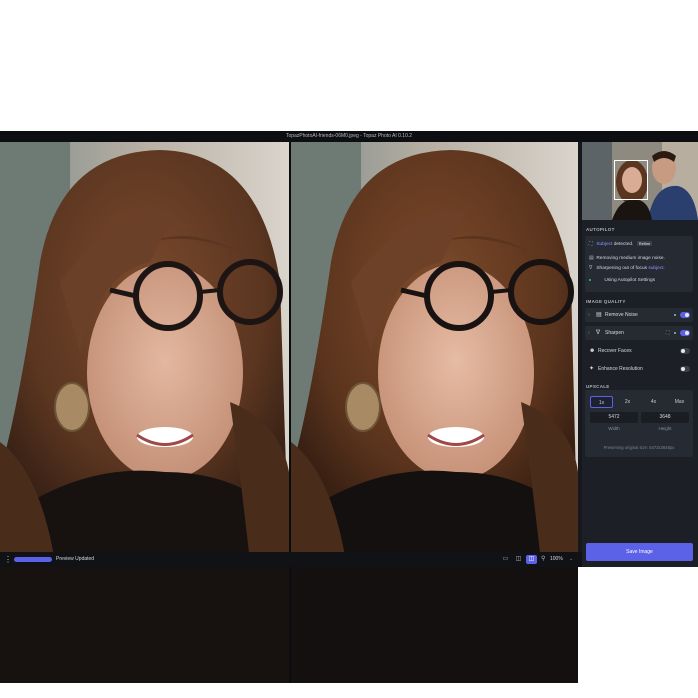 Image resolution: width=698 pixels, height=698 pixels. Describe the element at coordinates (591, 244) in the screenshot. I see `subject-icon: ⛶` at that location.